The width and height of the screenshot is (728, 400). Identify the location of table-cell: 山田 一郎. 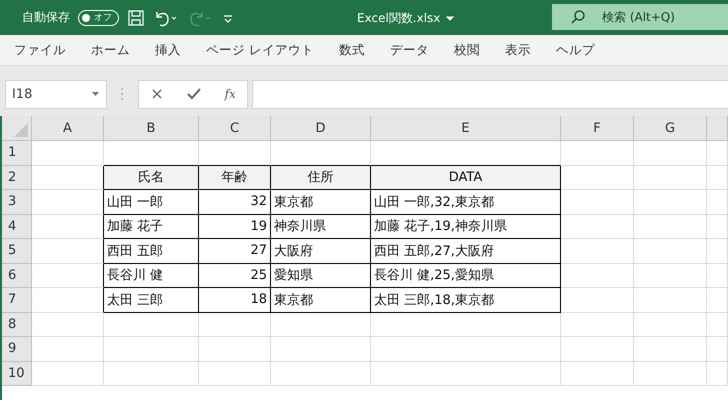
(151, 202).